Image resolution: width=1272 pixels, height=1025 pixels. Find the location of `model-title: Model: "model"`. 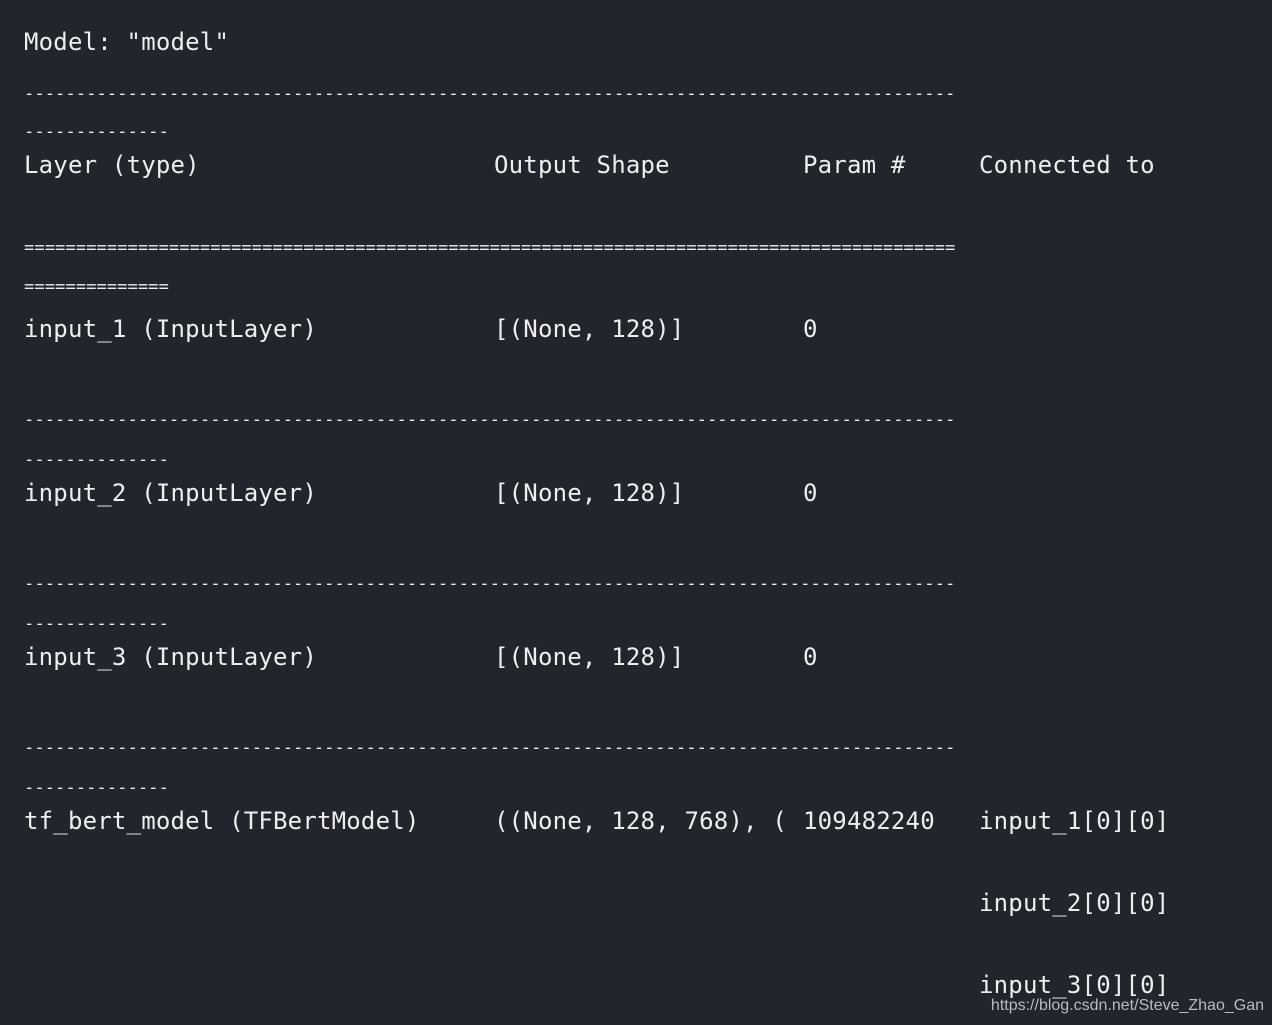

model-title: Model: "model" is located at coordinates (127, 42).